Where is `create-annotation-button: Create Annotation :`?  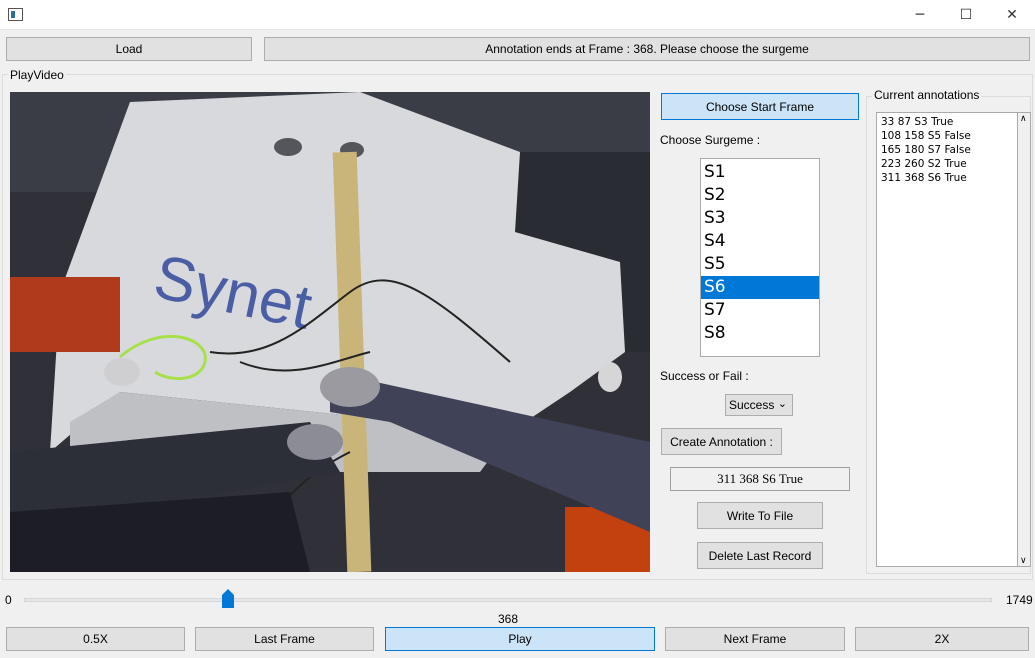 create-annotation-button: Create Annotation : is located at coordinates (721, 441).